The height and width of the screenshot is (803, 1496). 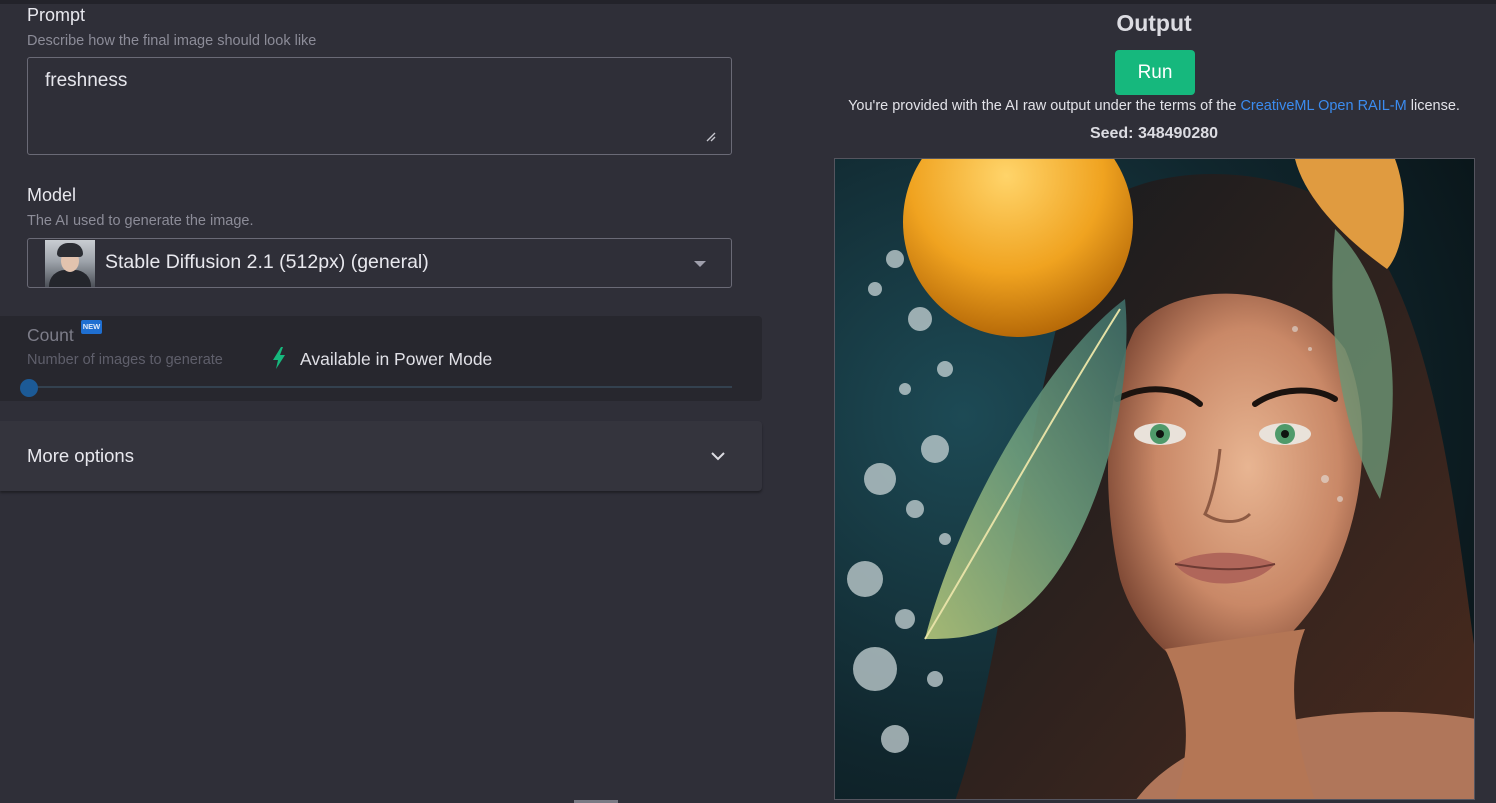 I want to click on caret-down-icon, so click(x=700, y=264).